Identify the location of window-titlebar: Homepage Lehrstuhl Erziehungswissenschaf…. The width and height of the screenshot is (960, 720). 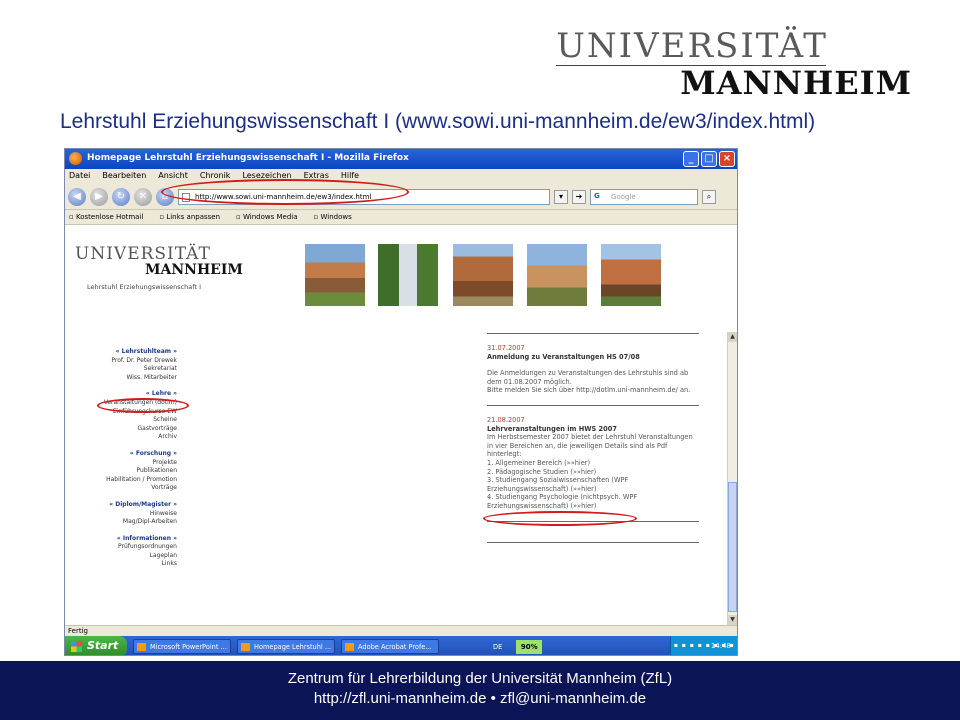
(401, 159).